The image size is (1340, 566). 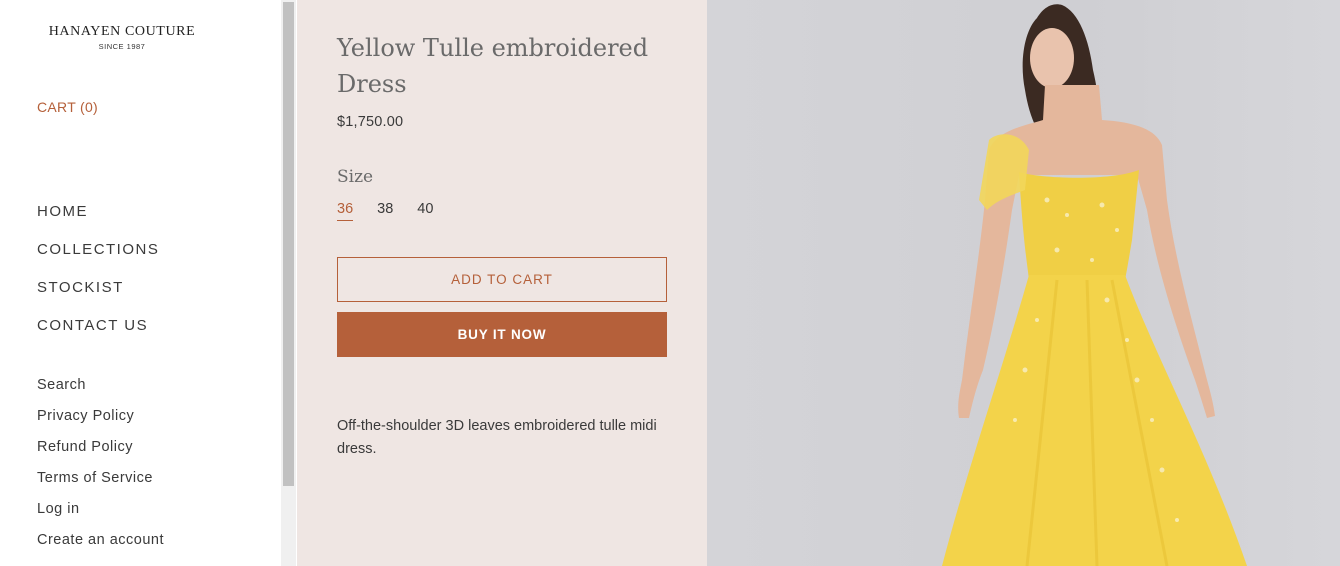 What do you see at coordinates (100, 483) in the screenshot?
I see `nav-item-terms-of-service: Terms of Service` at bounding box center [100, 483].